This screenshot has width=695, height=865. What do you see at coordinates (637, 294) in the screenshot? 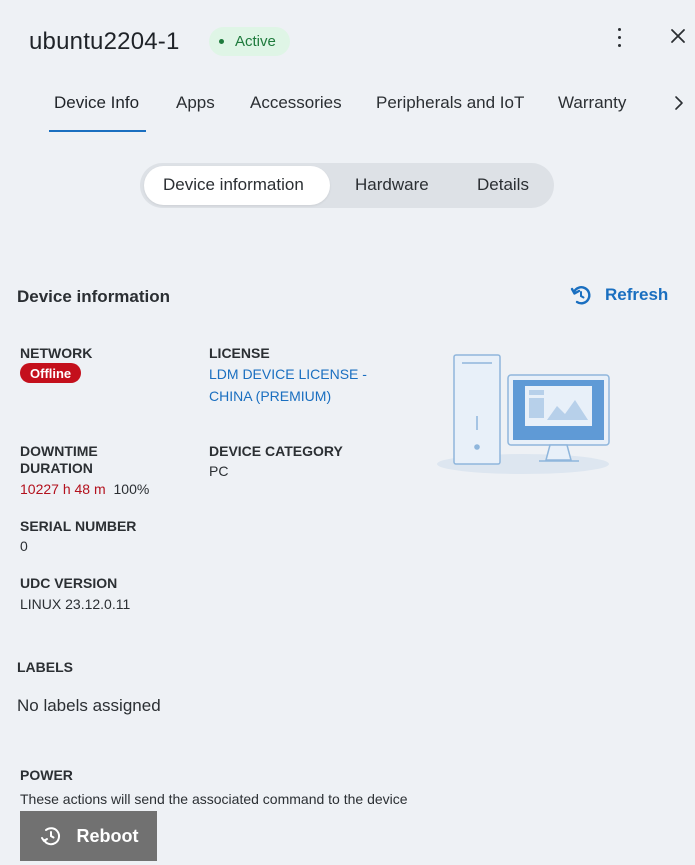
I see `refresh-label: Refresh` at bounding box center [637, 294].